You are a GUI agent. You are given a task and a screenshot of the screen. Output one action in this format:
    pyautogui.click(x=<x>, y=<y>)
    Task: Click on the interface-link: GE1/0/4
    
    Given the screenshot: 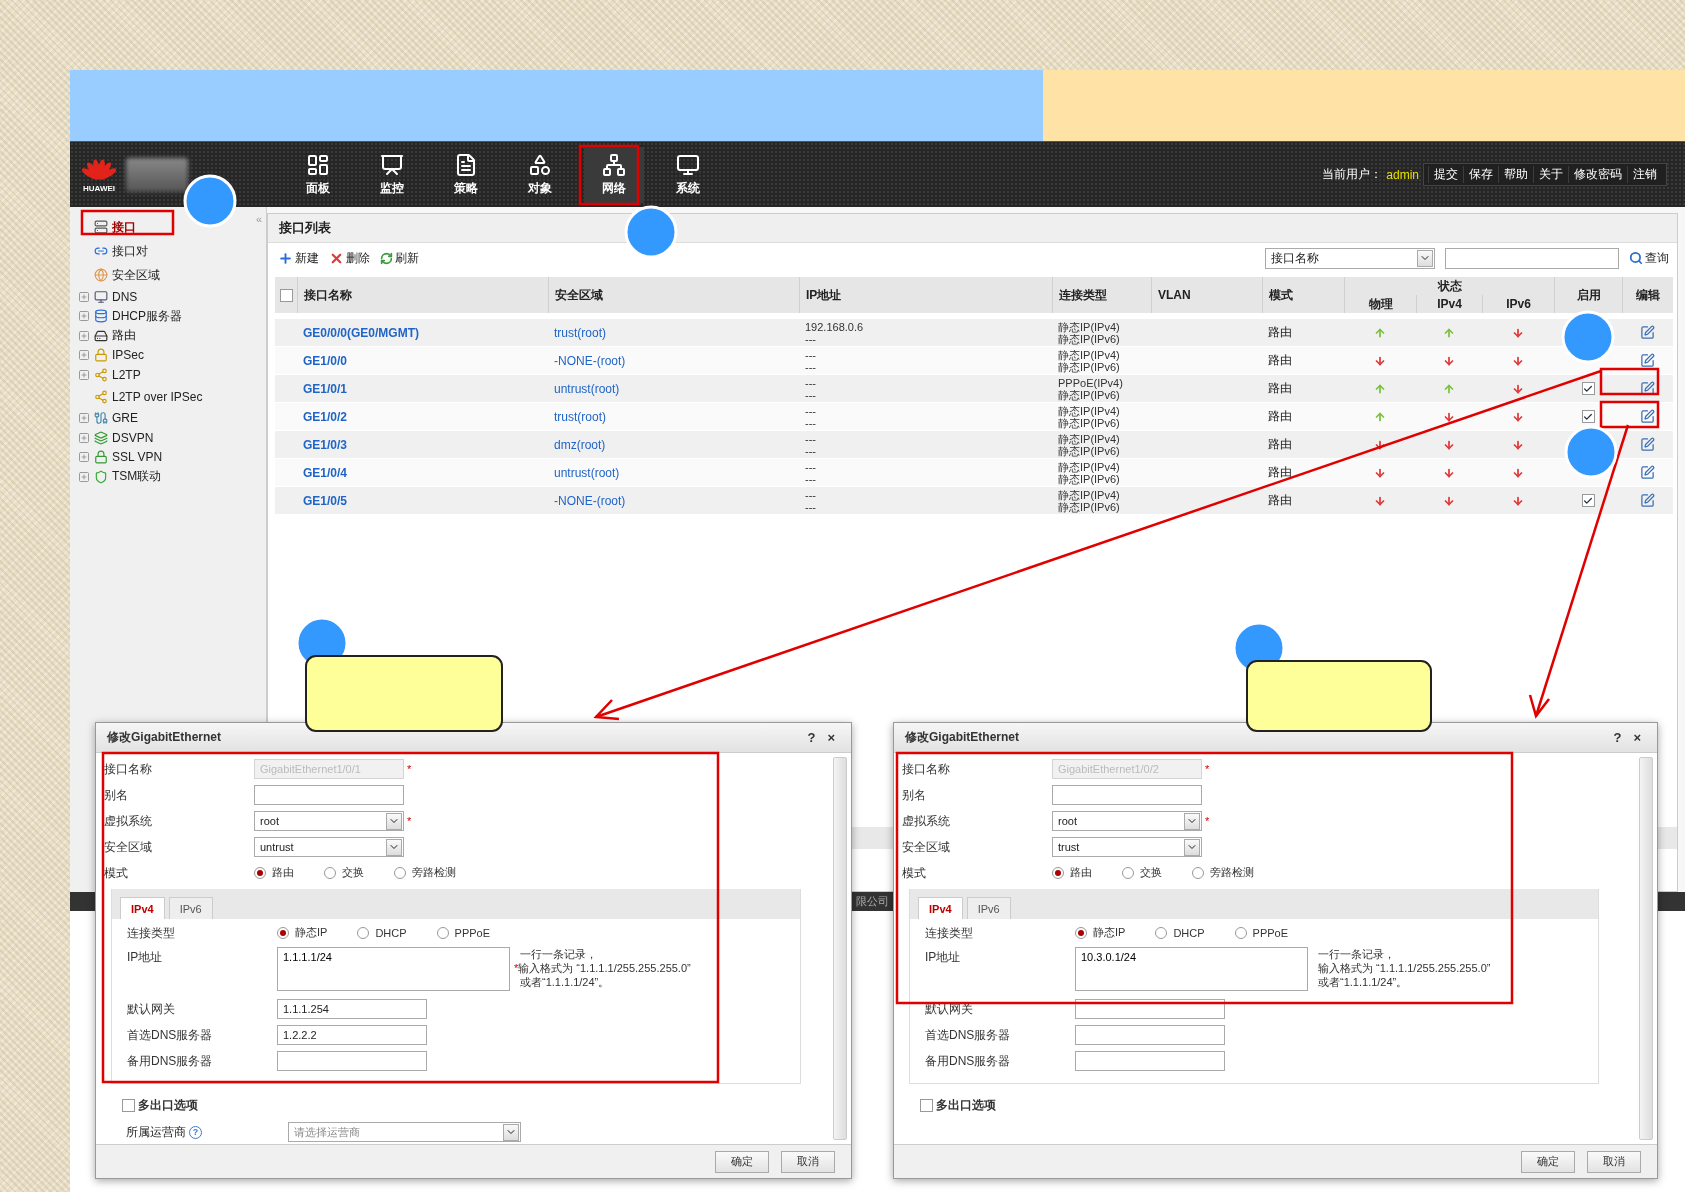 What is the action you would take?
    pyautogui.click(x=325, y=472)
    